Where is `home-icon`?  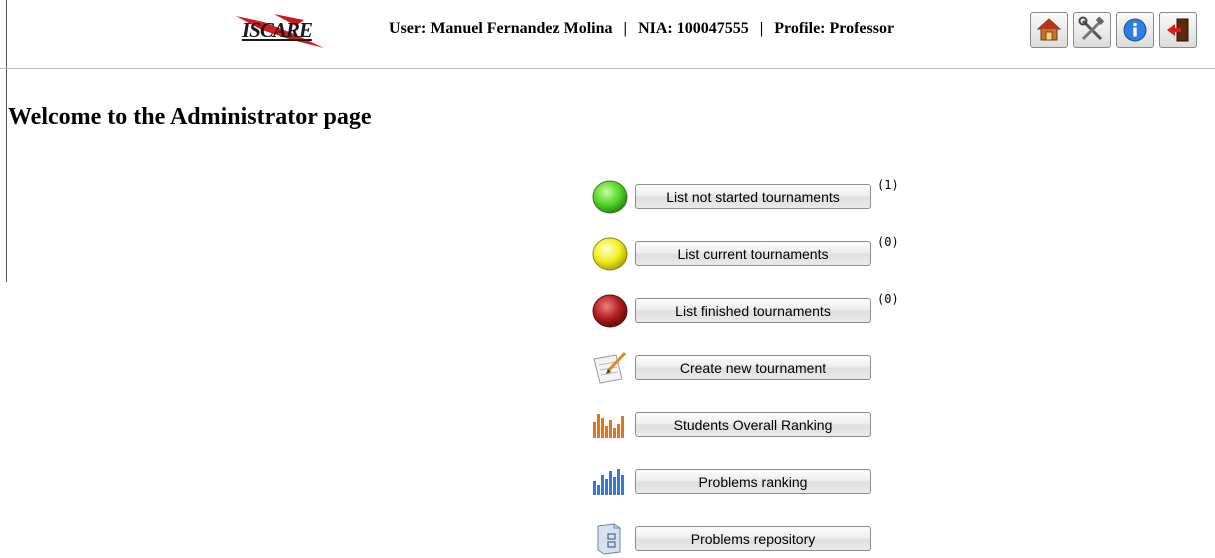
home-icon is located at coordinates (1049, 29).